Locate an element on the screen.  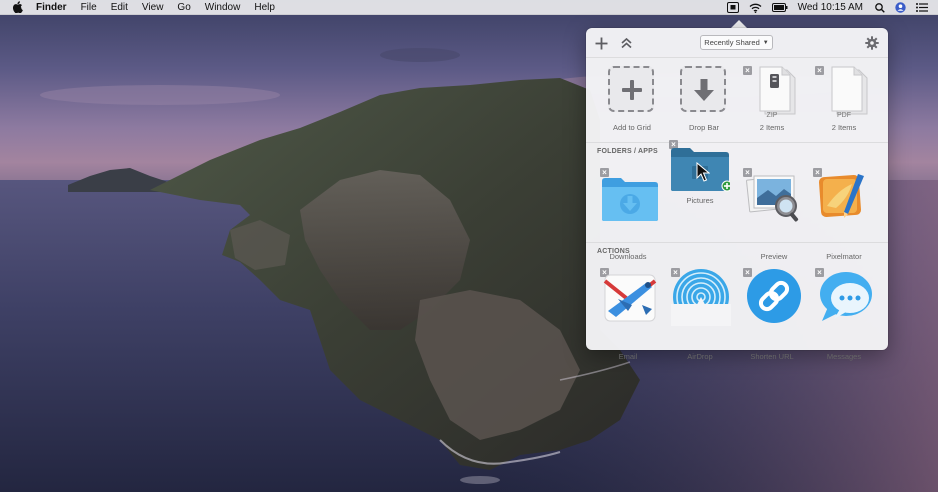
menu-view: View is located at coordinates (153, 7).